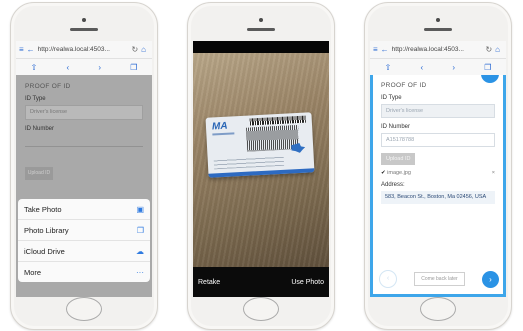  Describe the element at coordinates (438, 140) in the screenshot. I see `id-number-field: A15178788` at that location.